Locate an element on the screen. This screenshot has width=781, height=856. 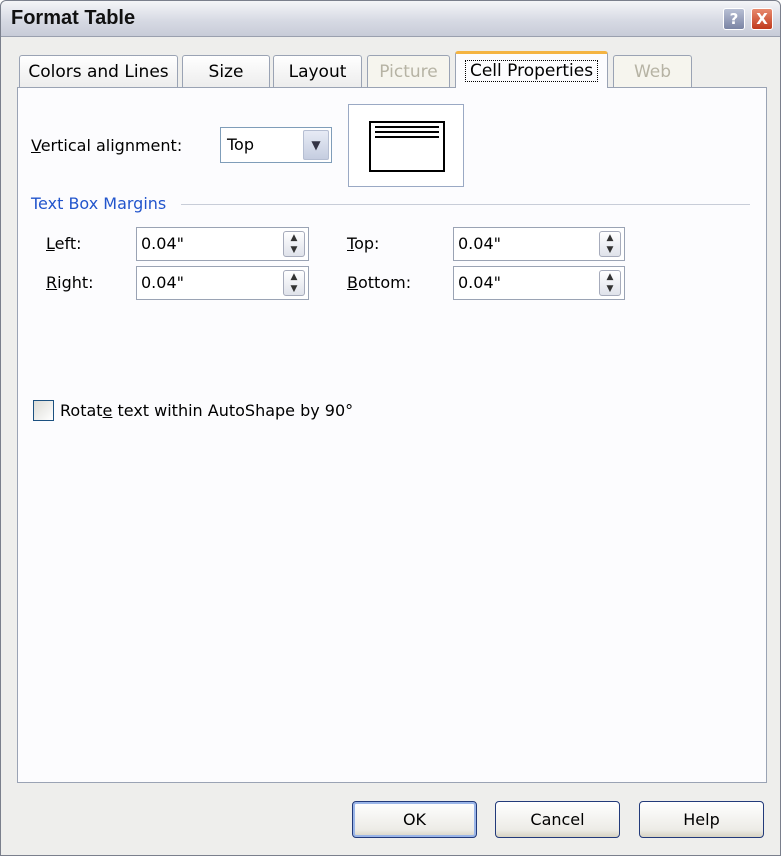
tab-size: Size is located at coordinates (226, 71).